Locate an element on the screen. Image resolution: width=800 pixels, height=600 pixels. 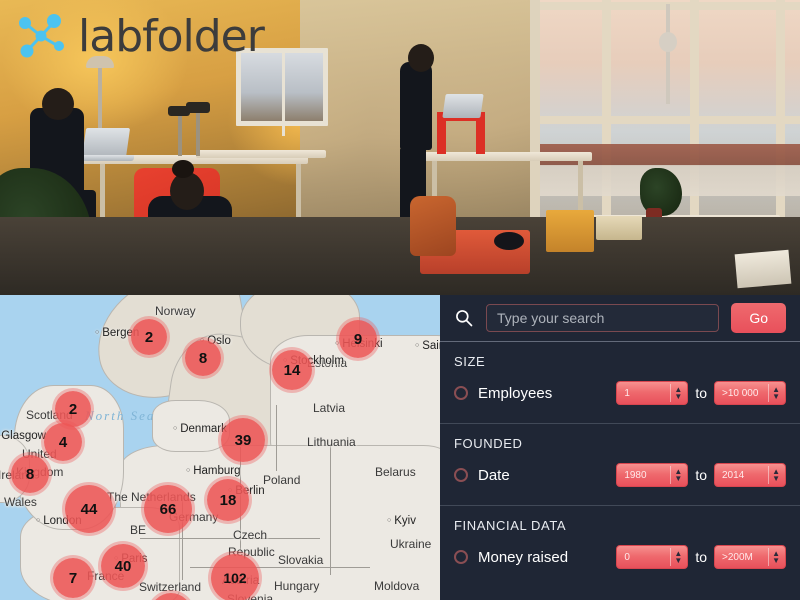
map-border is located at coordinates (330, 510).